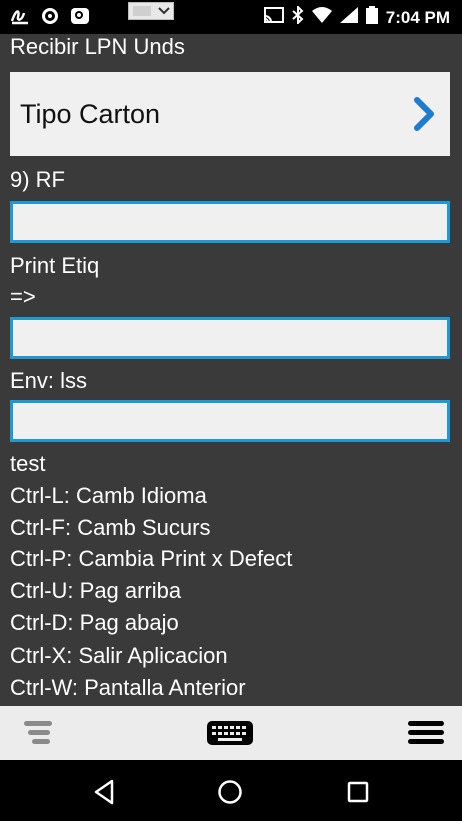  I want to click on shortcut-pantalla-anterior: Ctrl-W: Pantalla Anterior, so click(128, 687).